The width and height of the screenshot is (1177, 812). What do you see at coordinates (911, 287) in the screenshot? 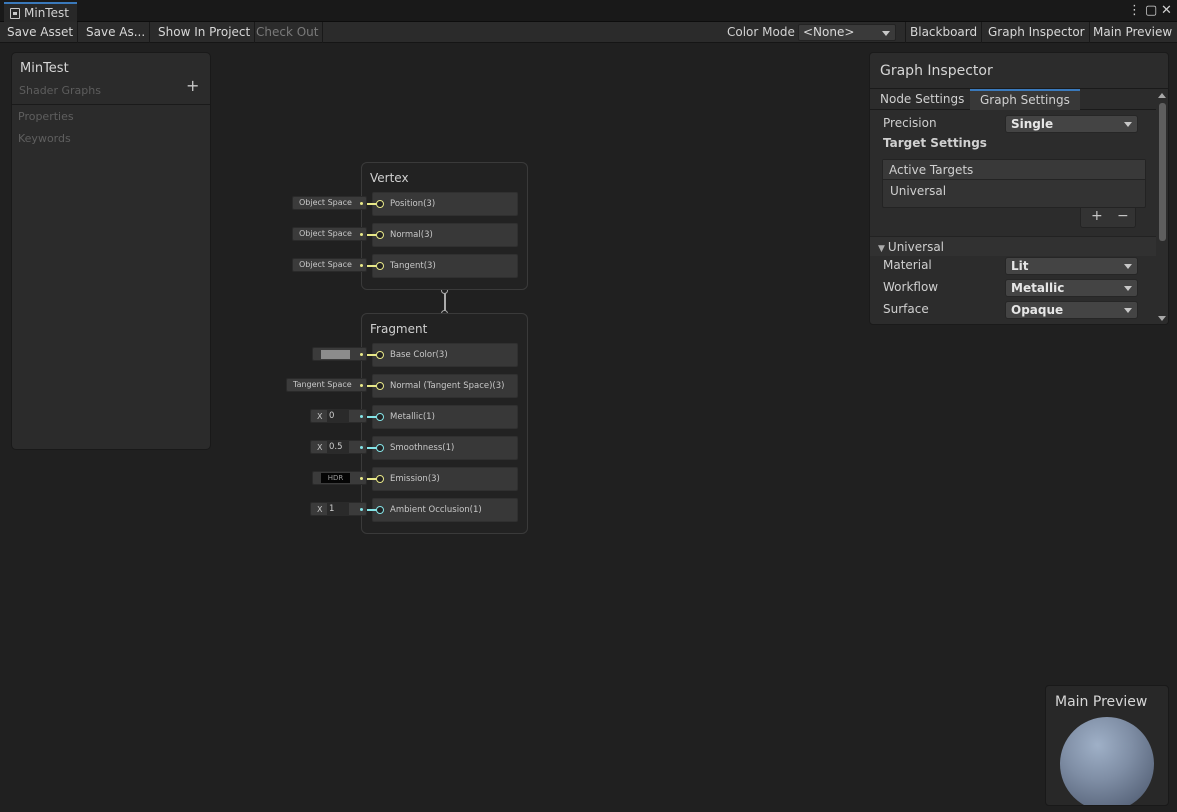
I see `workflow-label: Workflow` at bounding box center [911, 287].